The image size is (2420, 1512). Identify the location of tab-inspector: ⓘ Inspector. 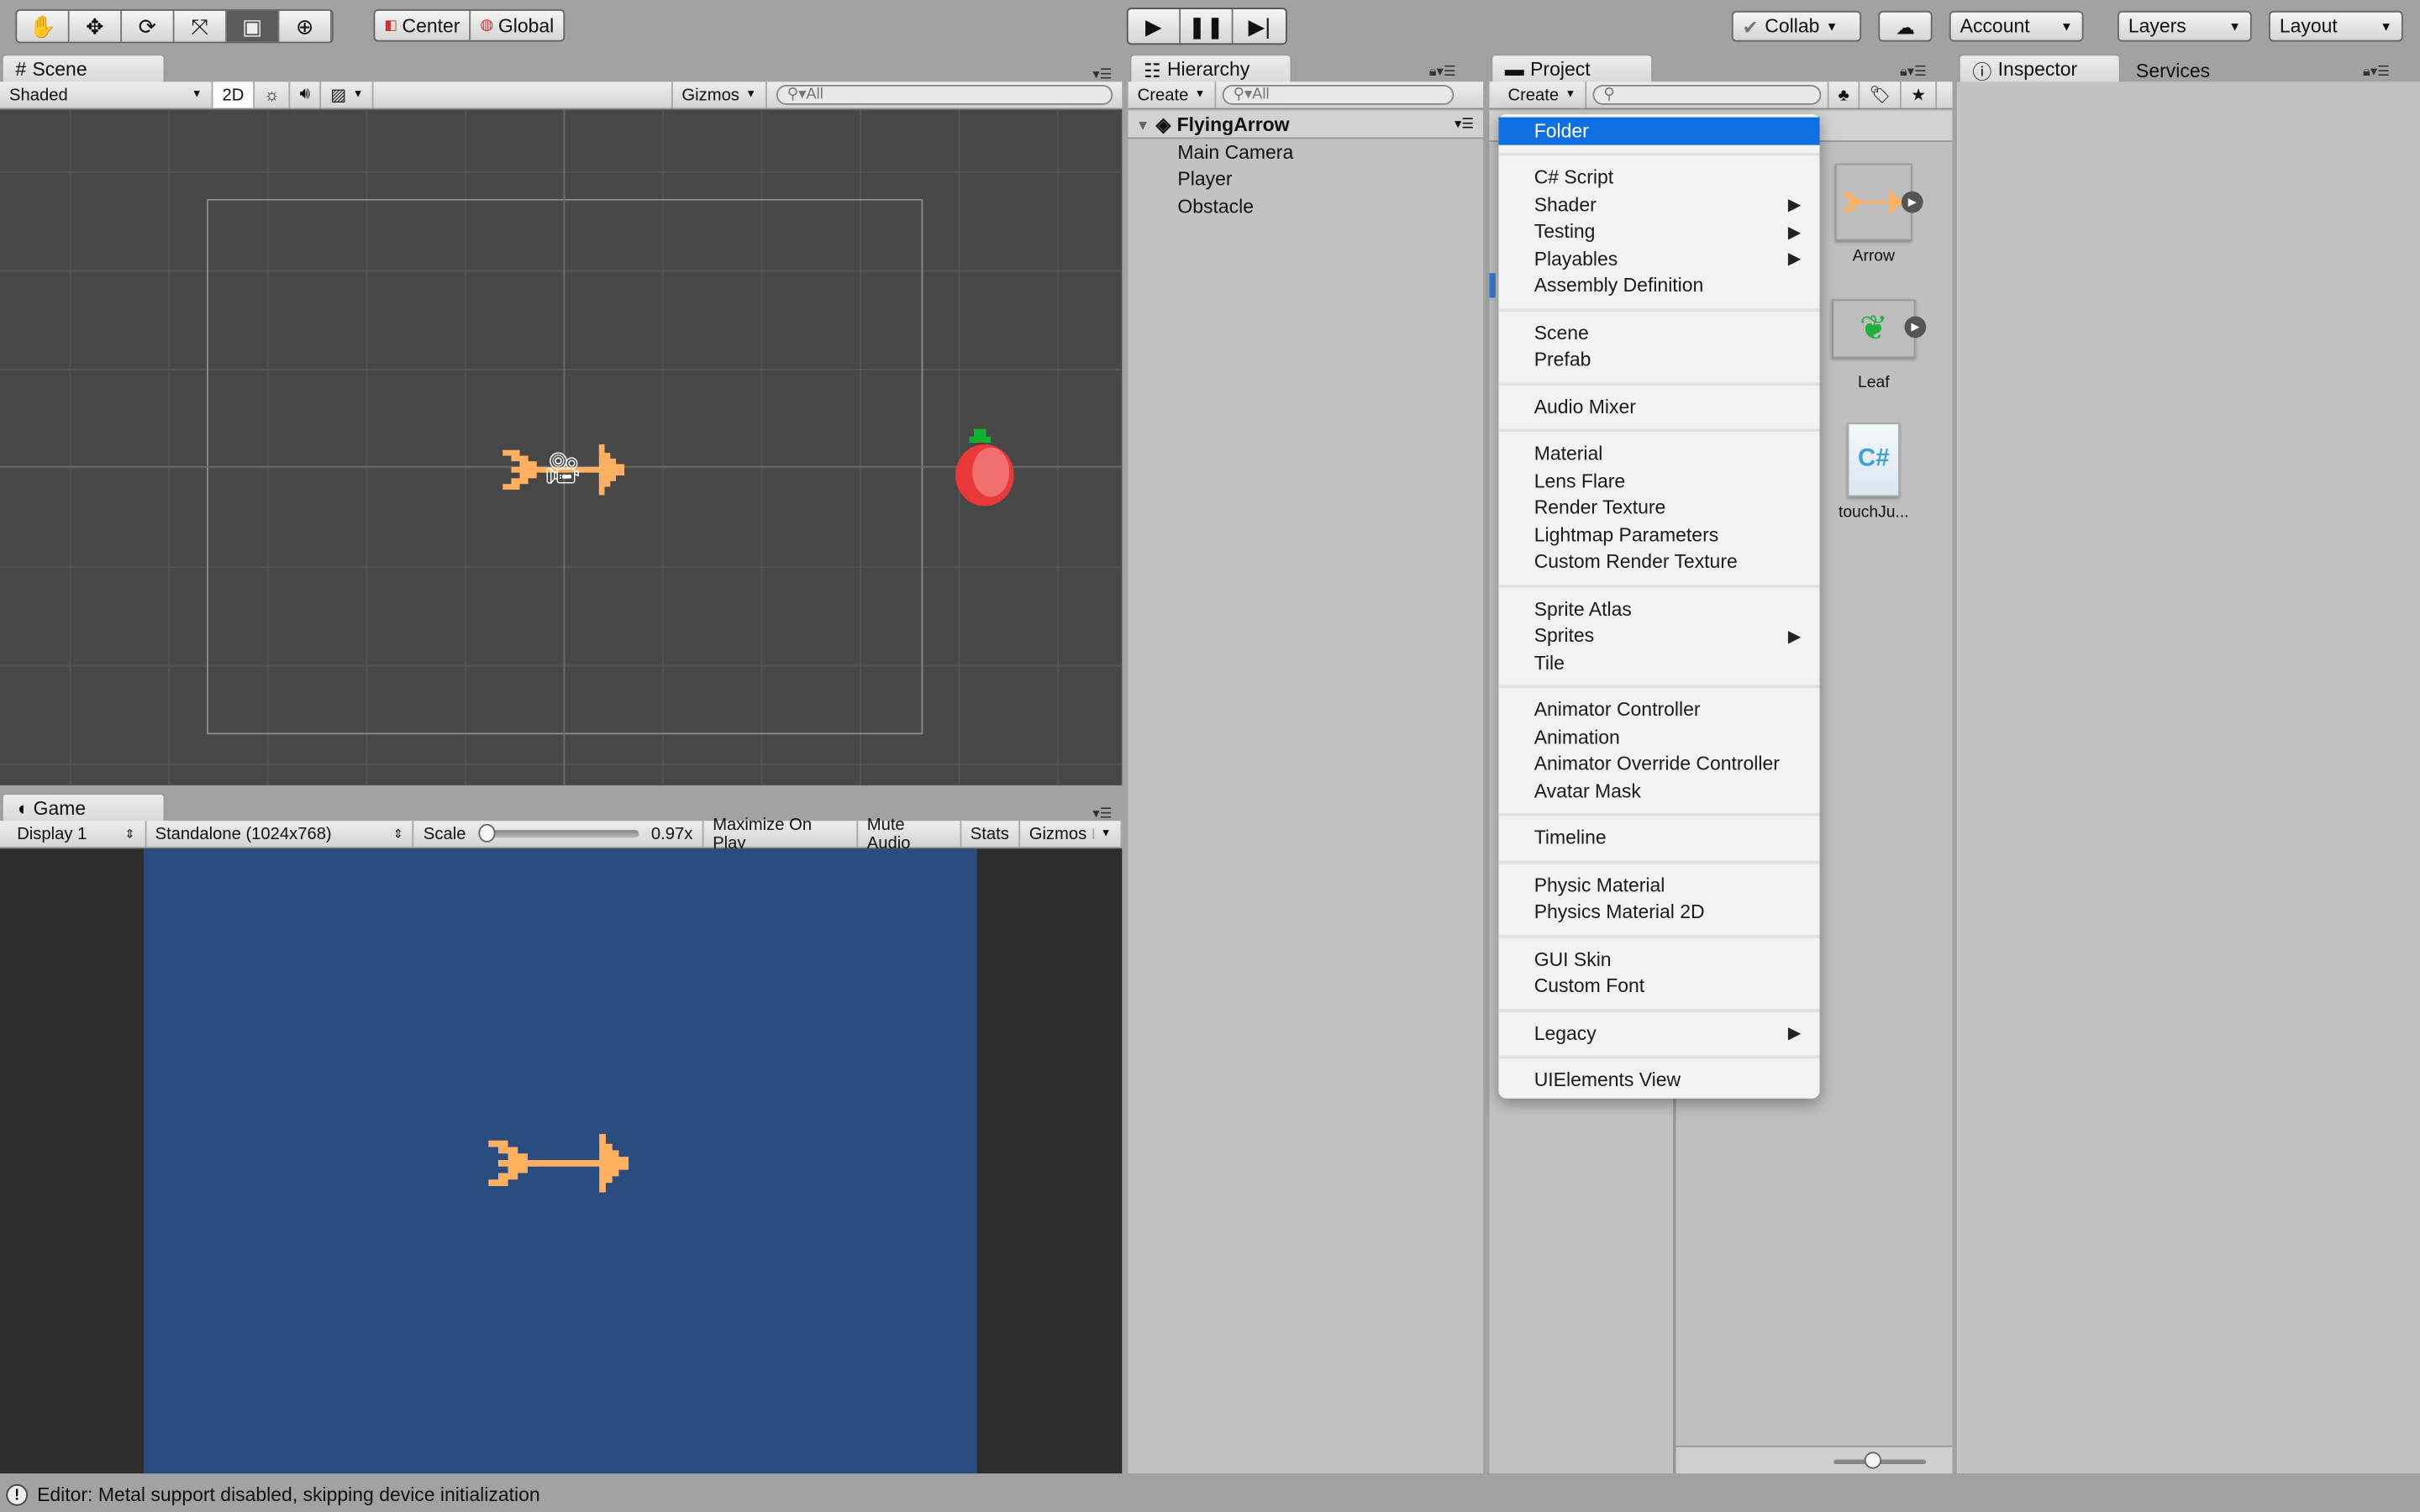
(2040, 69).